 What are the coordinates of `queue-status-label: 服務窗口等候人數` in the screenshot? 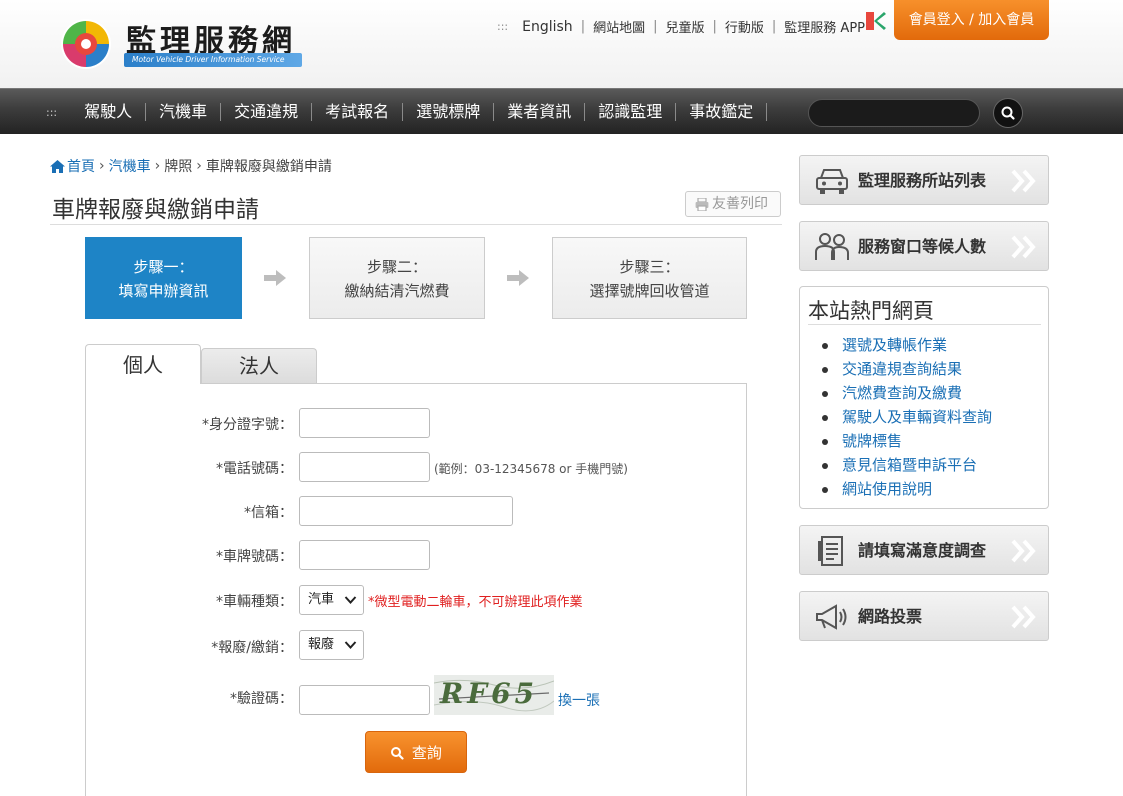 It's located at (922, 246).